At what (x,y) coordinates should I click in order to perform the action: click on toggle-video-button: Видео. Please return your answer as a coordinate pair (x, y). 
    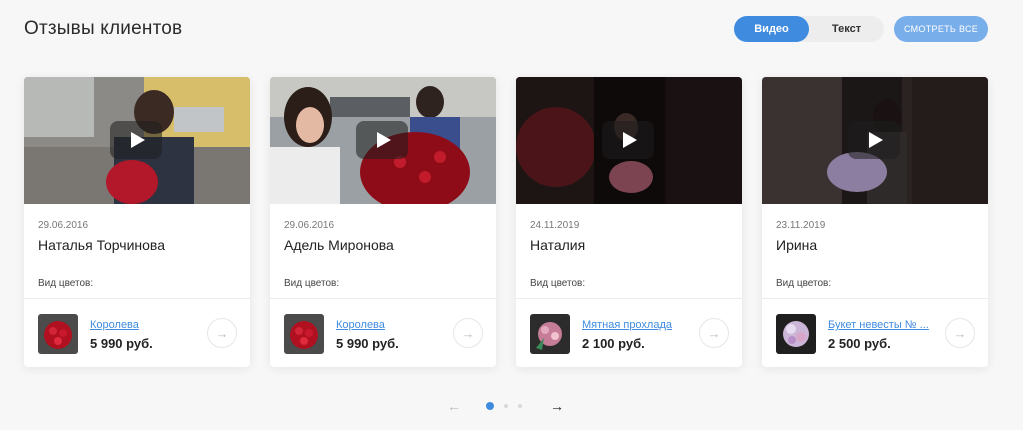
    Looking at the image, I should click on (771, 29).